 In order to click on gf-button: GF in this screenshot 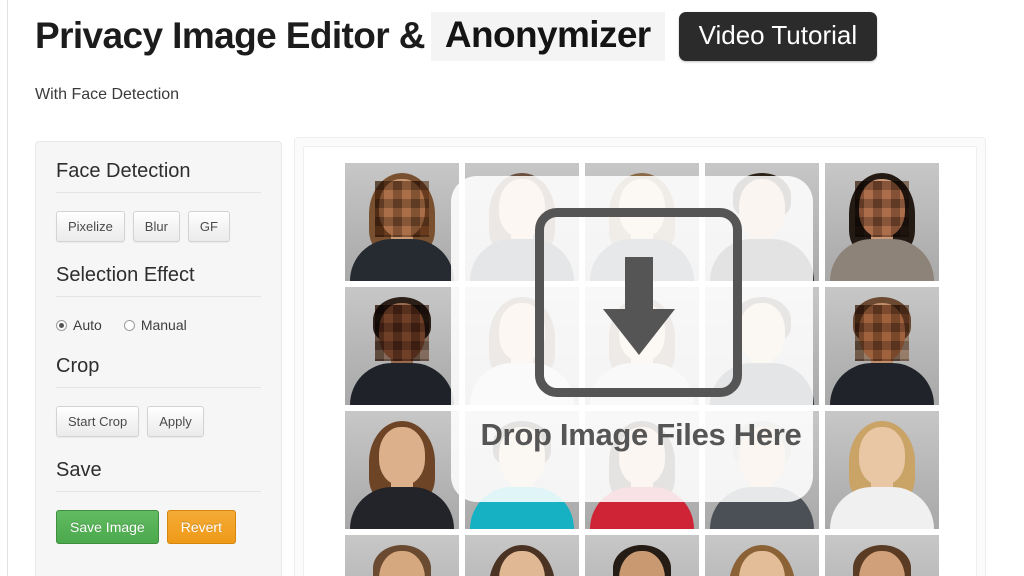, I will do `click(208, 226)`.